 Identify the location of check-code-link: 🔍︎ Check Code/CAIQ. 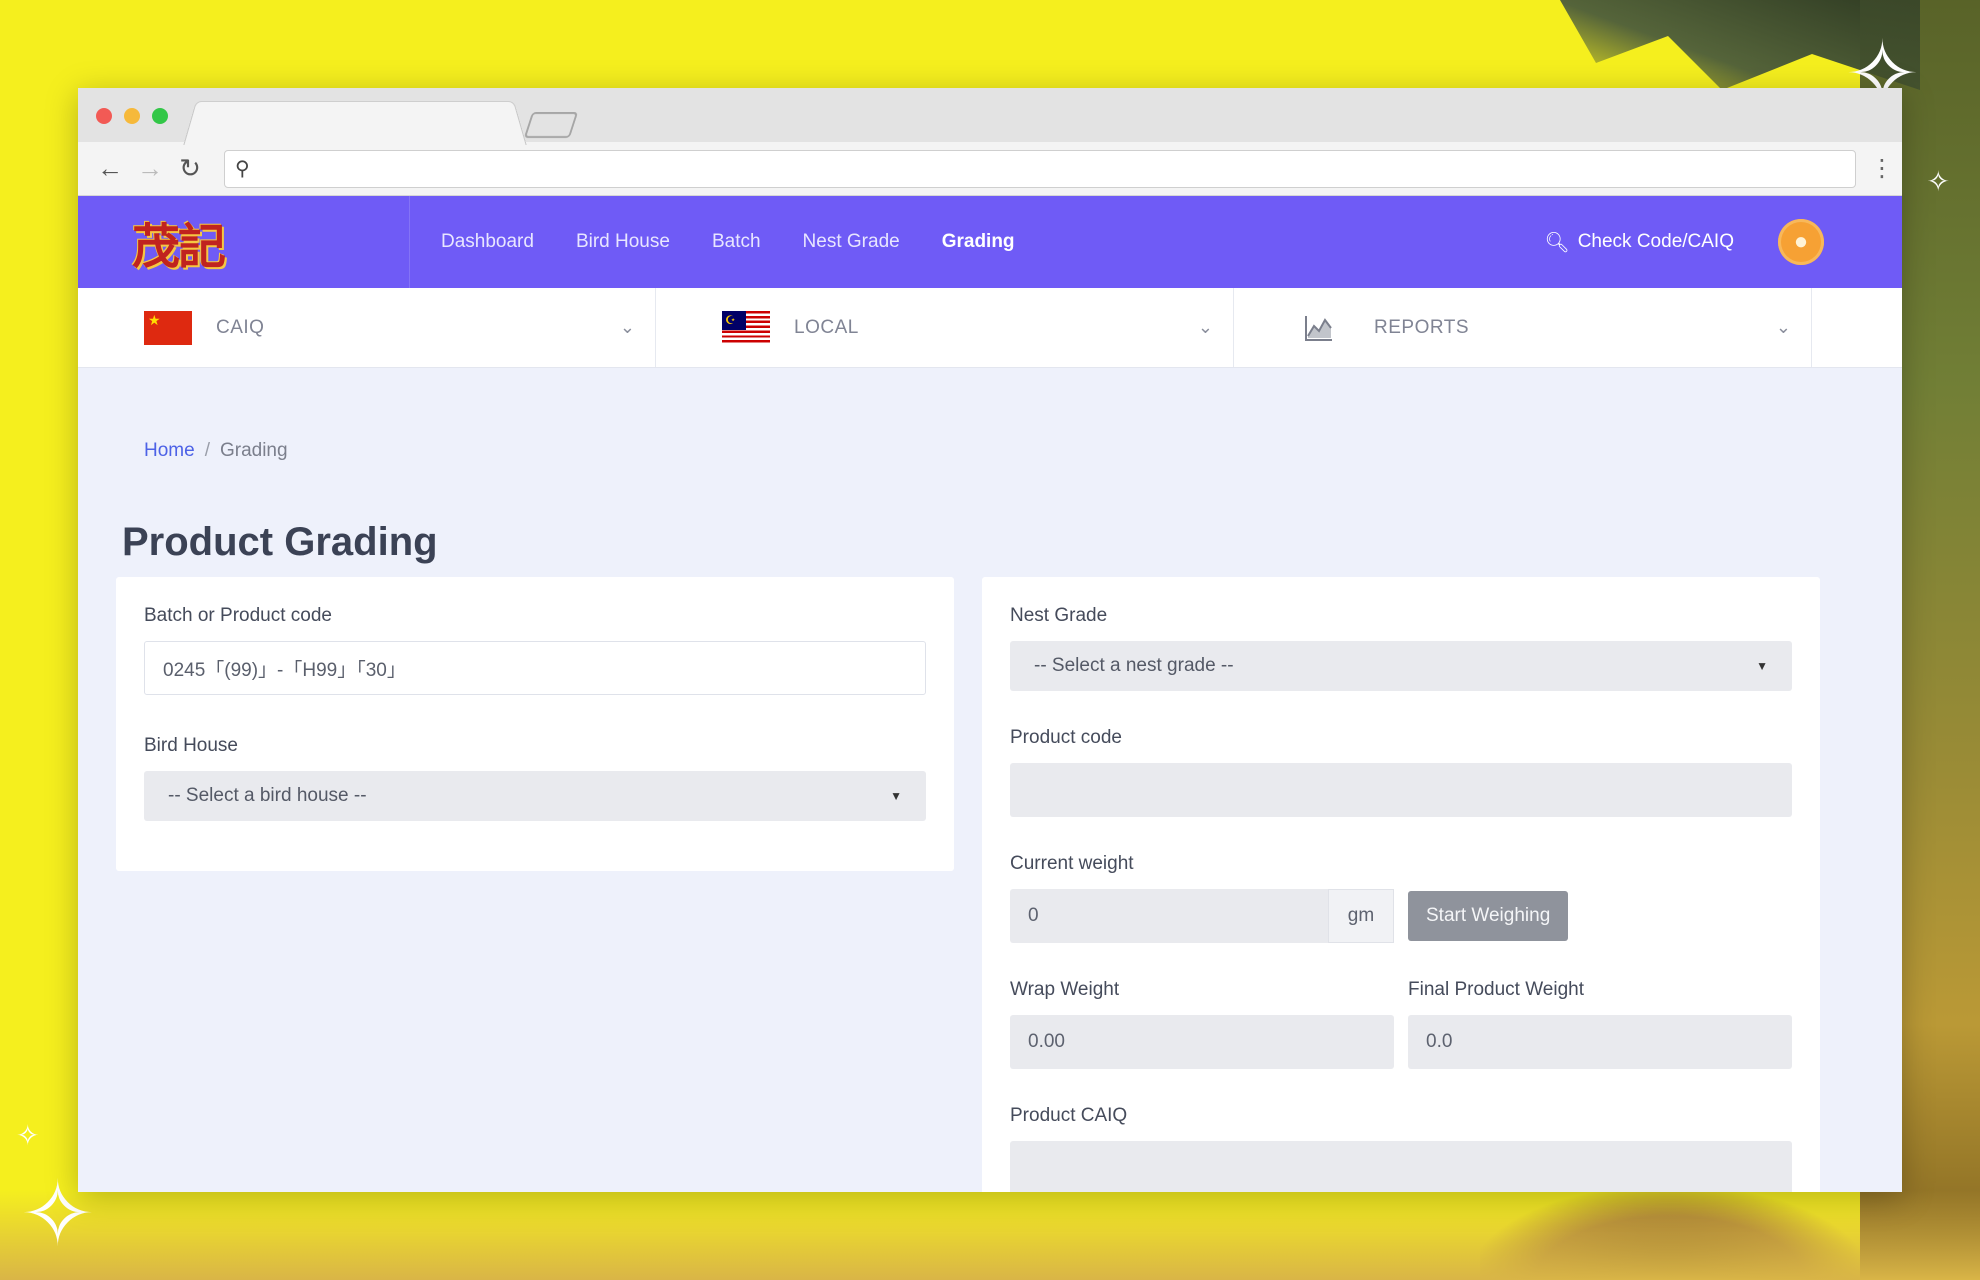
(1639, 242).